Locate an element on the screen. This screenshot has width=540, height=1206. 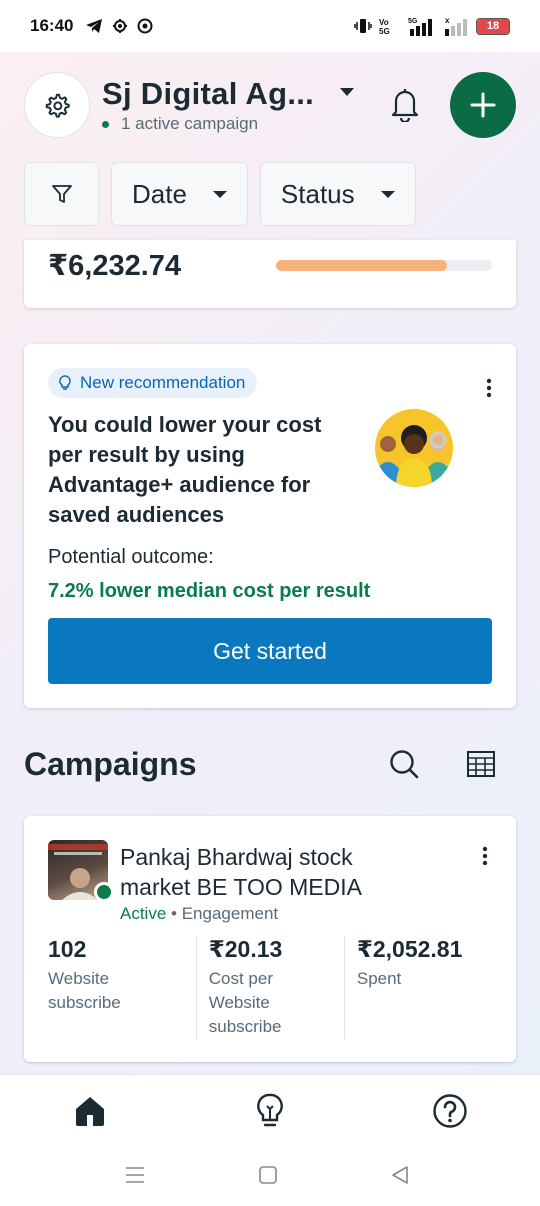
campaign-status-line: Active • Engagement is located at coordinates (199, 914).